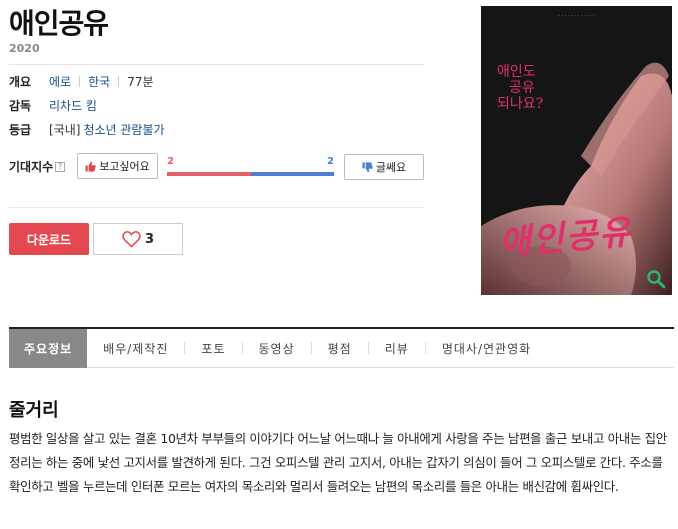 The image size is (678, 529). I want to click on nope-count: 2, so click(330, 161).